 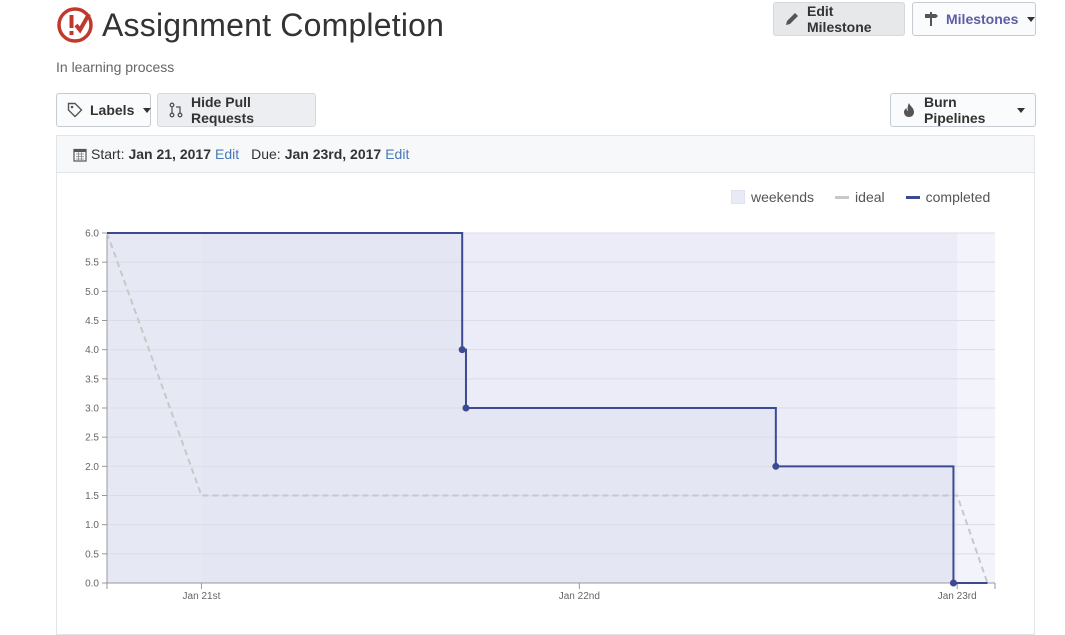 What do you see at coordinates (92, 234) in the screenshot?
I see `y-tick-label: 6.0` at bounding box center [92, 234].